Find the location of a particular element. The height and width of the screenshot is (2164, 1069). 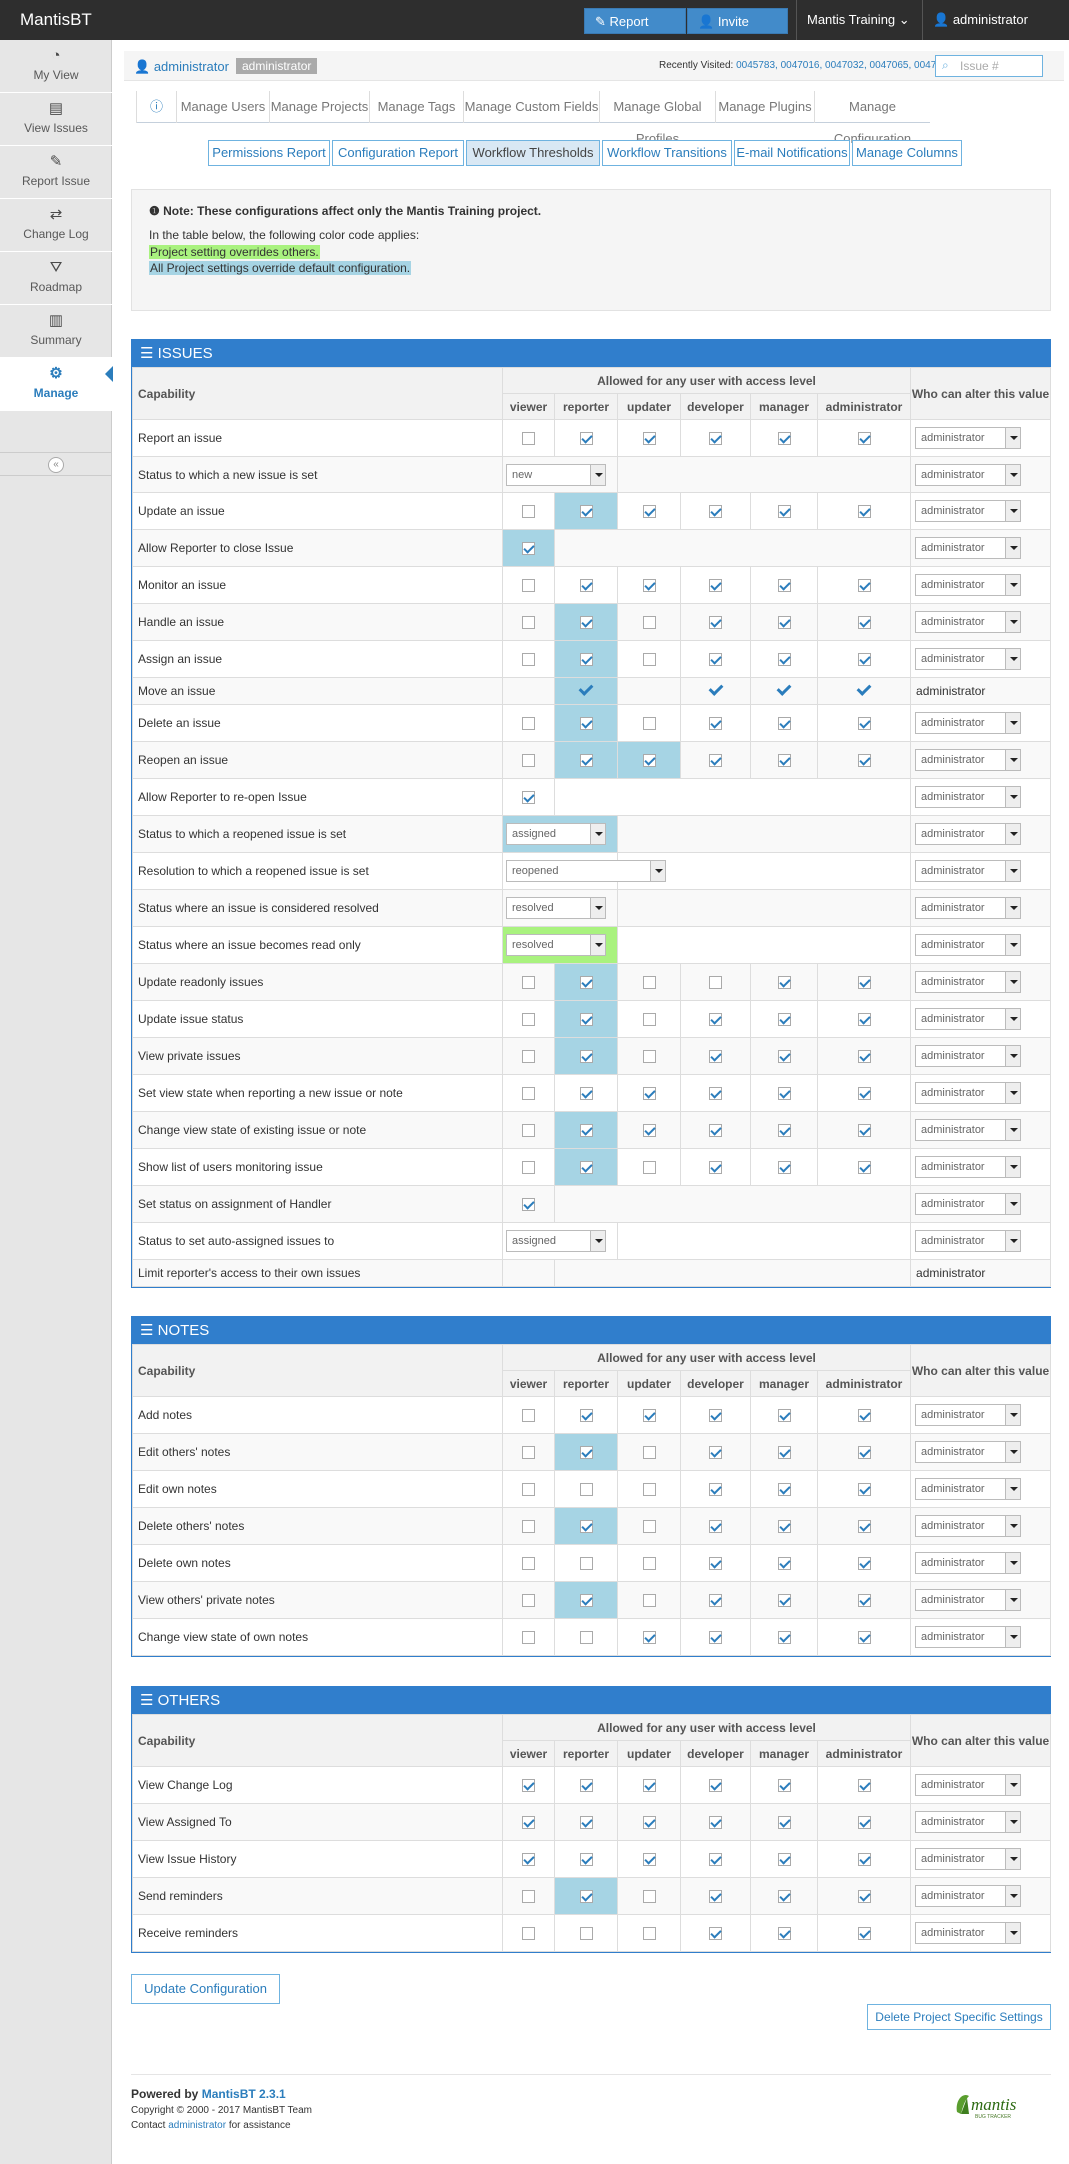

sidebar-item-view-issues: ▤ View Issues is located at coordinates (56, 119).